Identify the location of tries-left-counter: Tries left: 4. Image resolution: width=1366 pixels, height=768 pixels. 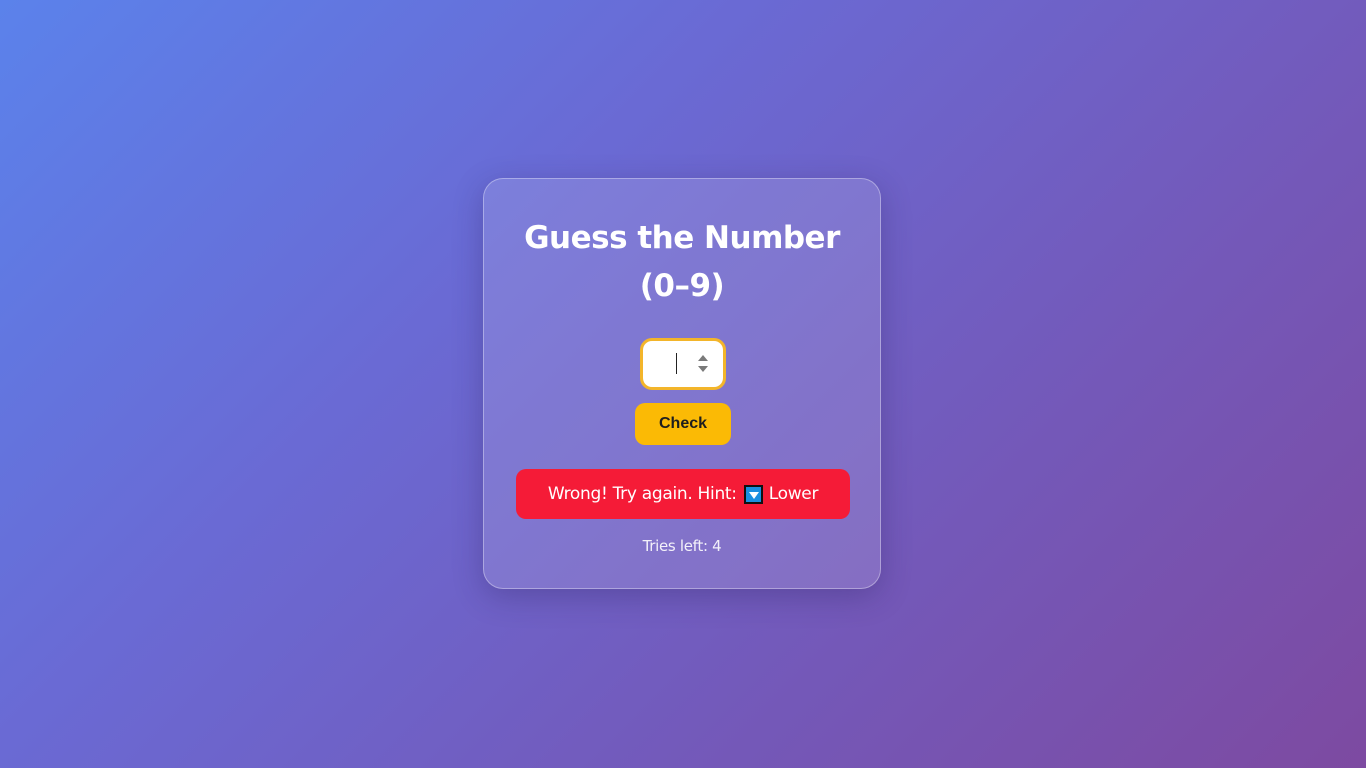
(682, 546).